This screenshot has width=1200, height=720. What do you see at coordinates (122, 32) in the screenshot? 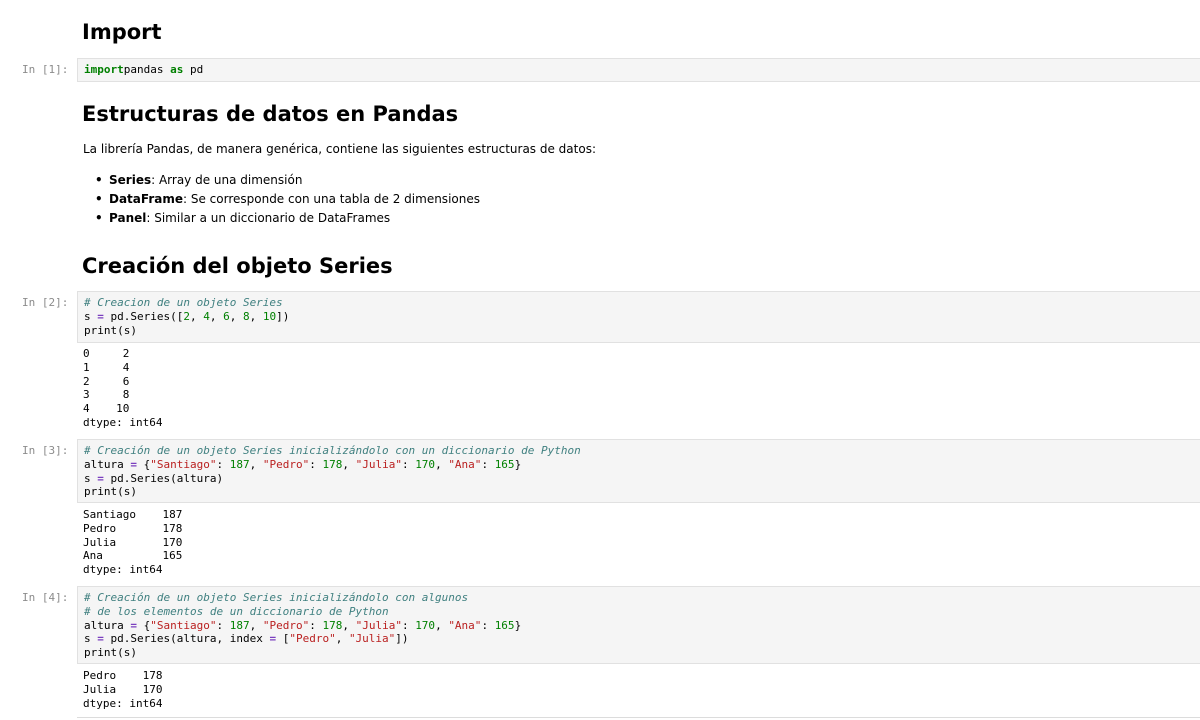
I see `heading-import: Import` at bounding box center [122, 32].